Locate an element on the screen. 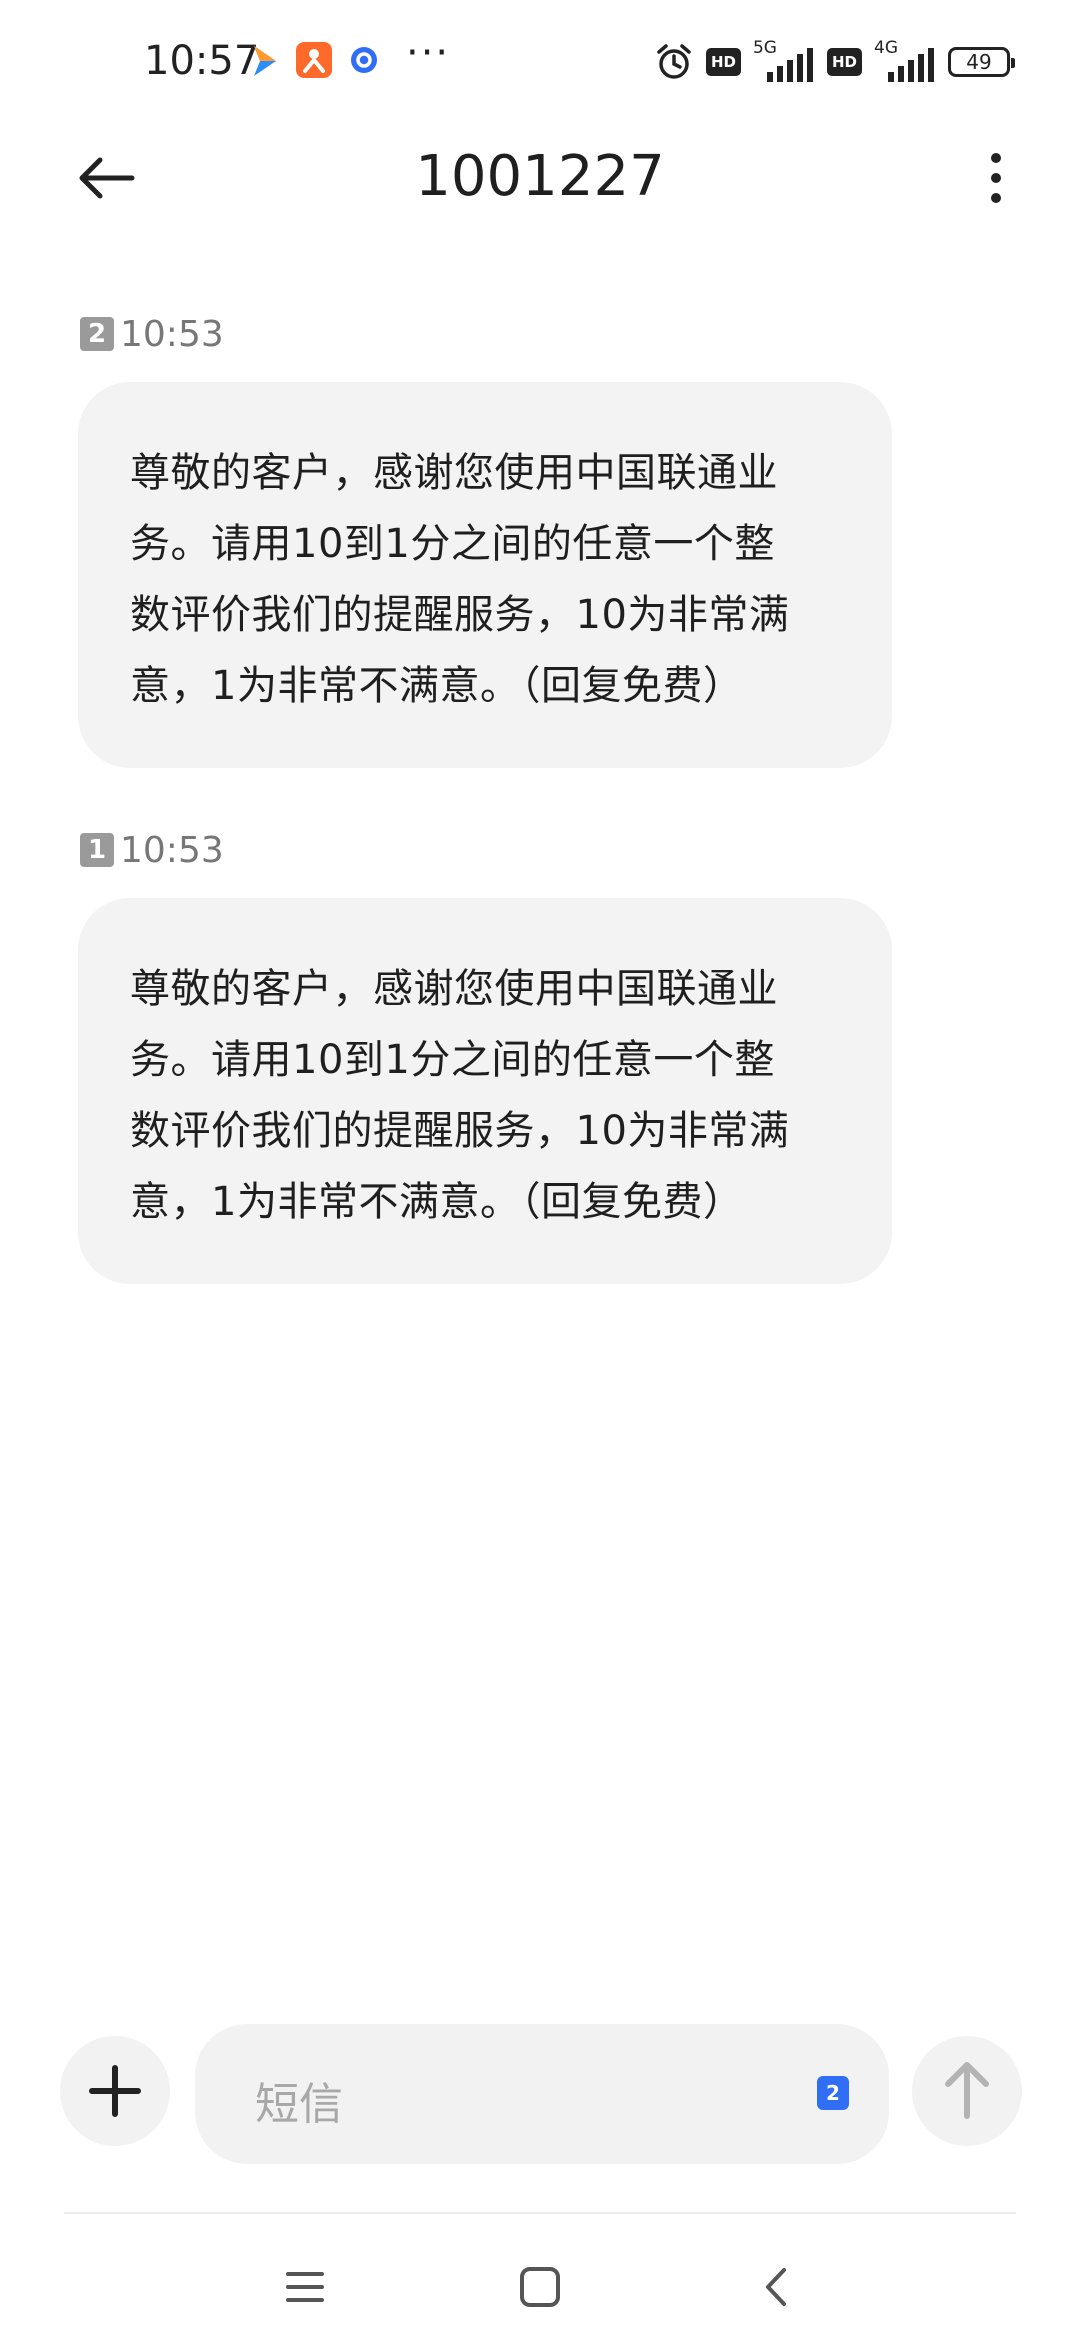 This screenshot has width=1080, height=2340. hd-badge-2: HD is located at coordinates (844, 62).